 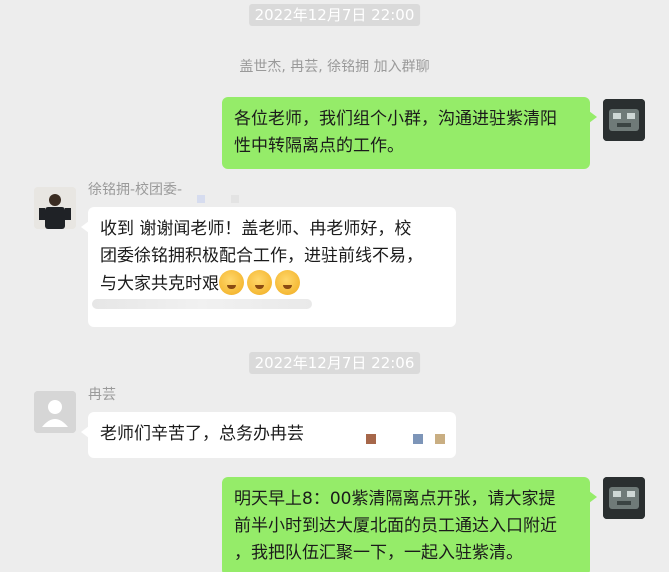 What do you see at coordinates (319, 146) in the screenshot?
I see `message-line: 性中转隔离点的工作。` at bounding box center [319, 146].